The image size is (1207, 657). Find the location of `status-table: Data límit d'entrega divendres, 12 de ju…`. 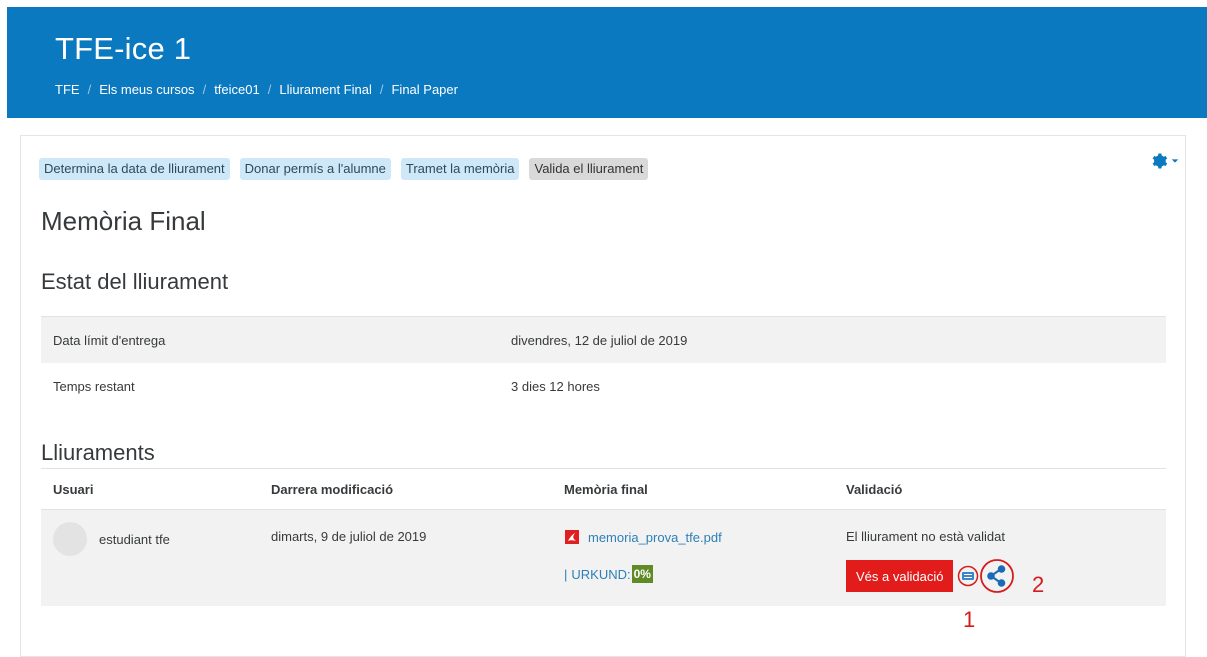

status-table: Data límit d'entrega divendres, 12 de ju… is located at coordinates (603, 362).